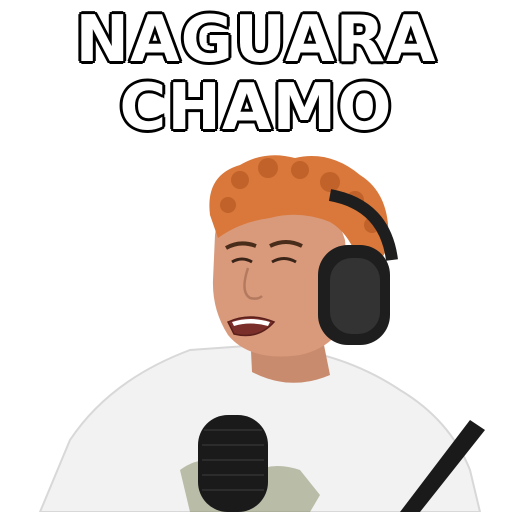 The width and height of the screenshot is (512, 512). I want to click on caption-line-1: NAGUARA, so click(256, 40).